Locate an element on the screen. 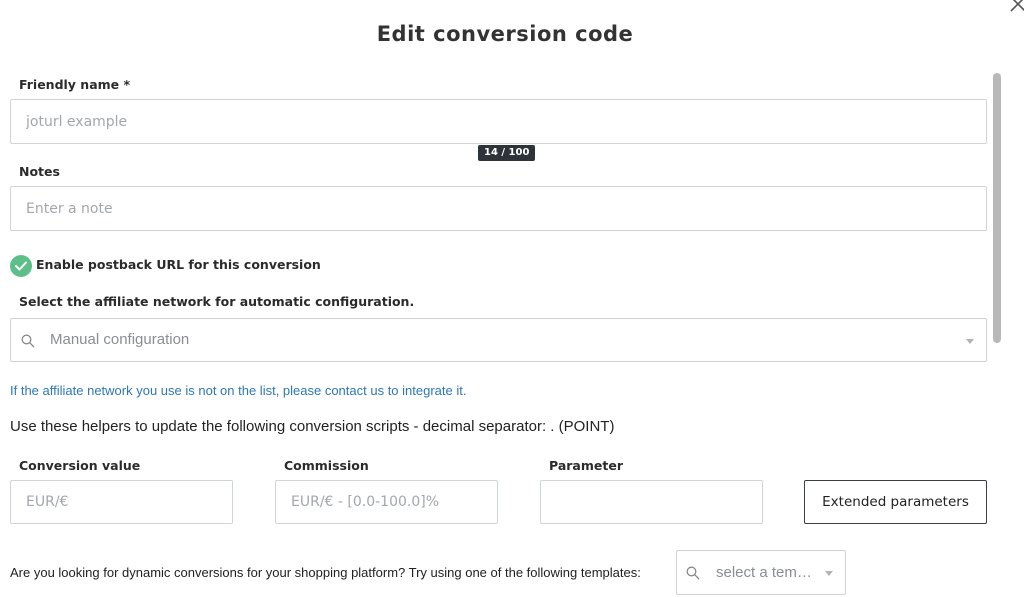  conversion-value-label: Conversion value is located at coordinates (80, 465).